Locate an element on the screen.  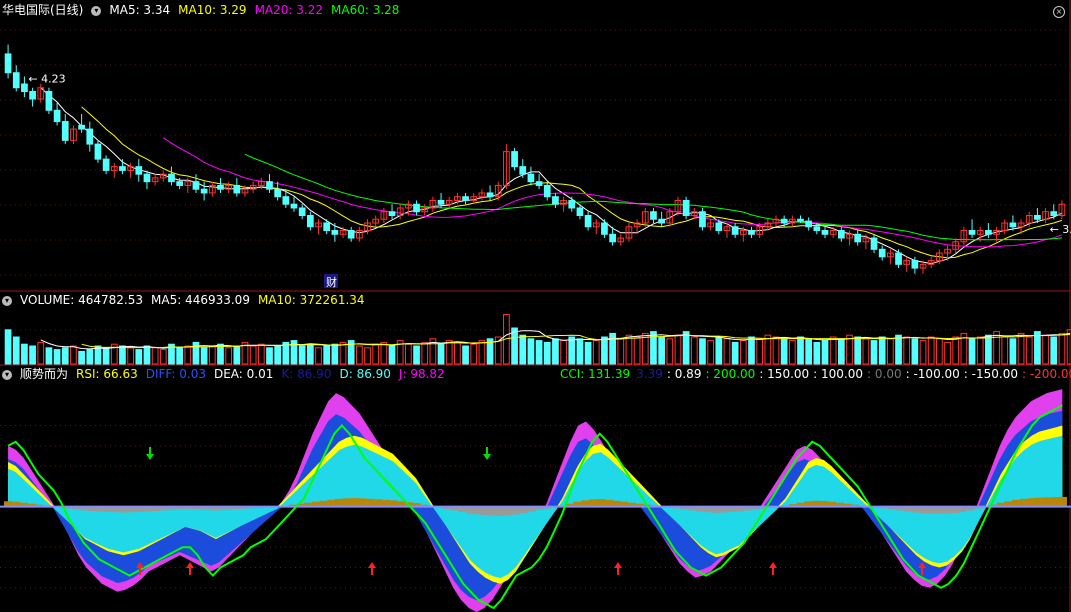
volume-ma10-label: MA10: 372261.34 is located at coordinates (311, 300).